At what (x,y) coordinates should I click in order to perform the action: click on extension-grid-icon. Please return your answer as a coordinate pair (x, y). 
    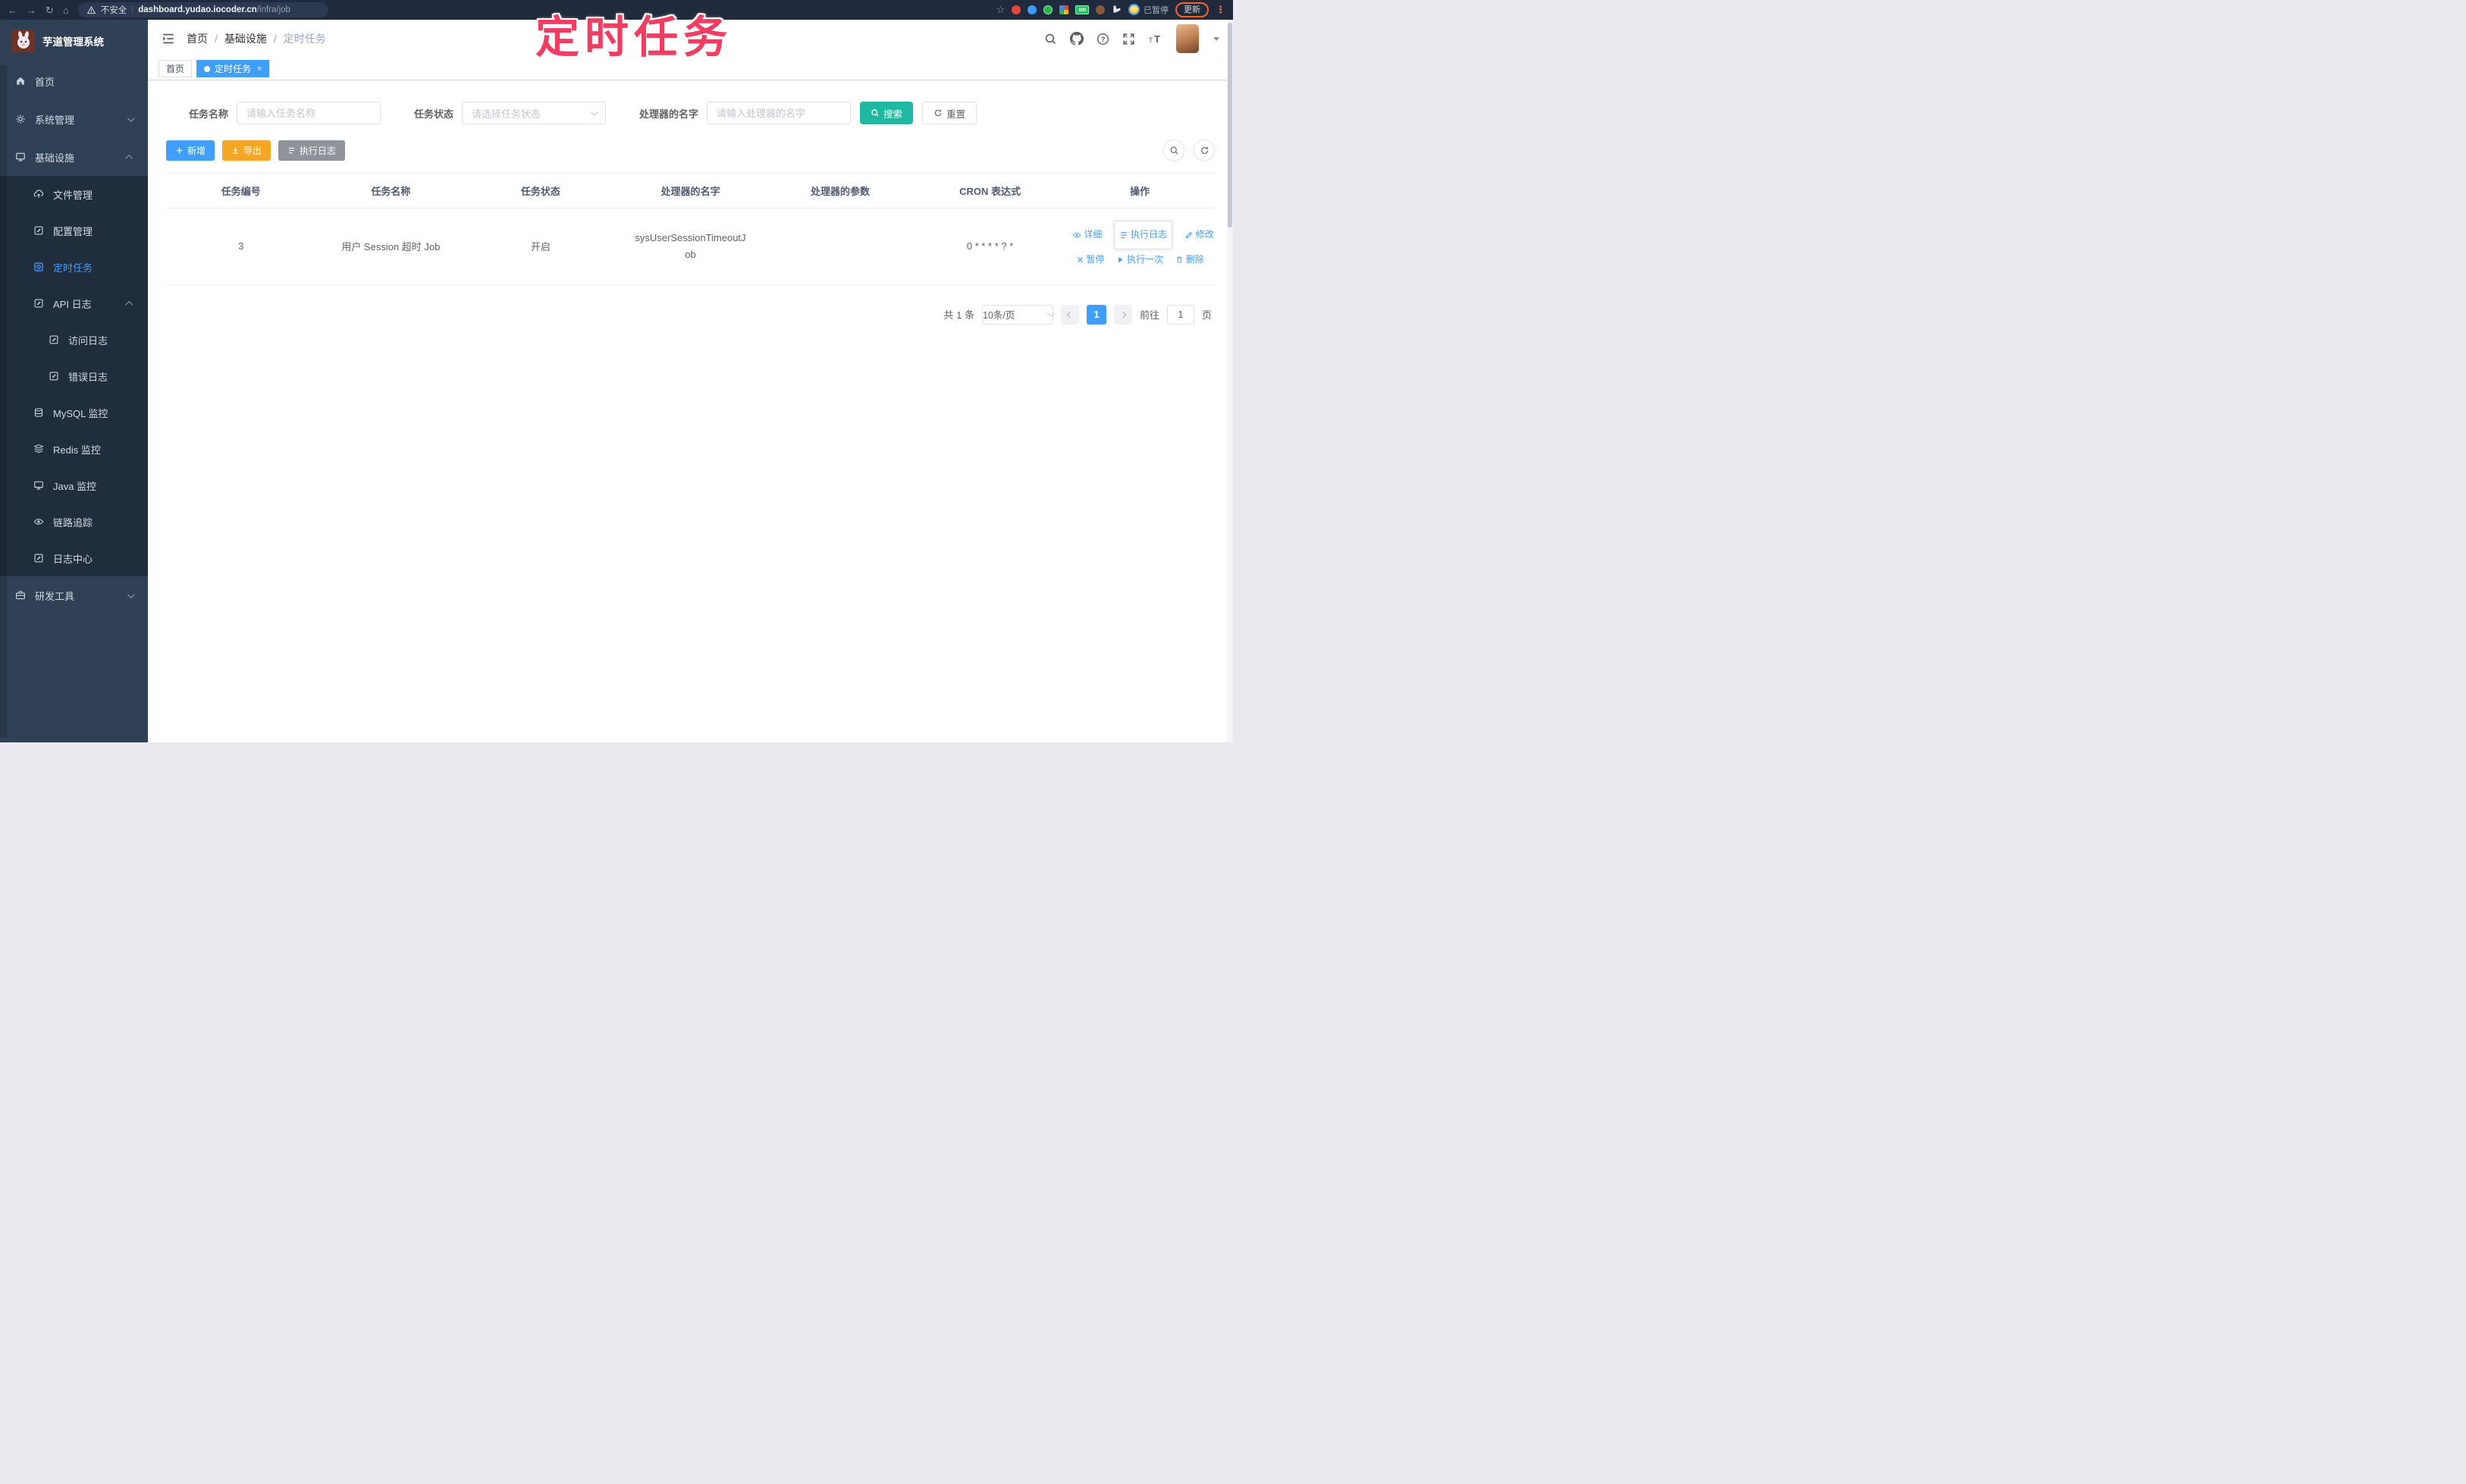
    Looking at the image, I should click on (1064, 9).